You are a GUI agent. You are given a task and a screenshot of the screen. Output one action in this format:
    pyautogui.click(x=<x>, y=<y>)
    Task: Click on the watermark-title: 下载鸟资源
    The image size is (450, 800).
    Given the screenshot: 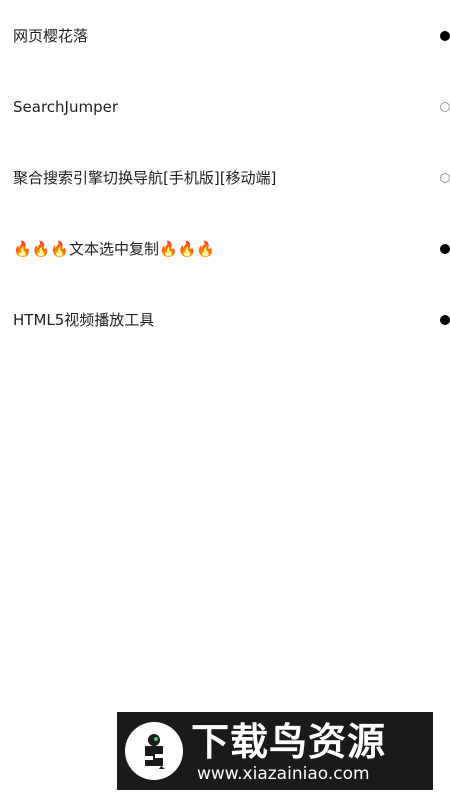 What is the action you would take?
    pyautogui.click(x=289, y=742)
    